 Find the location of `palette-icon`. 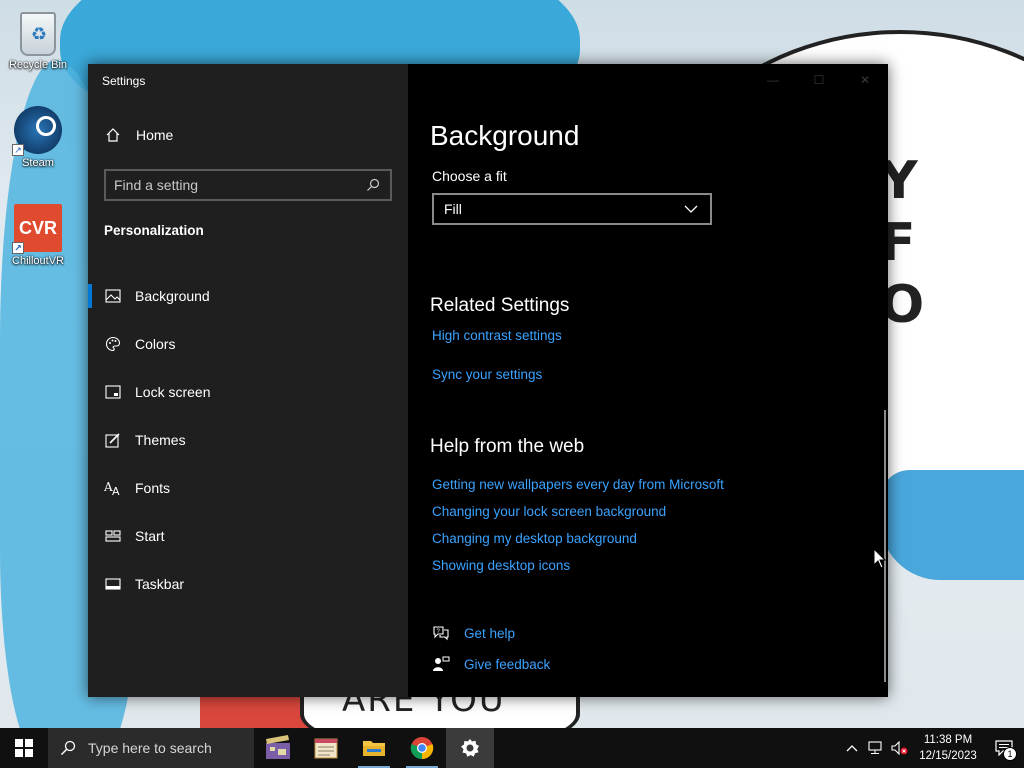

palette-icon is located at coordinates (113, 344).